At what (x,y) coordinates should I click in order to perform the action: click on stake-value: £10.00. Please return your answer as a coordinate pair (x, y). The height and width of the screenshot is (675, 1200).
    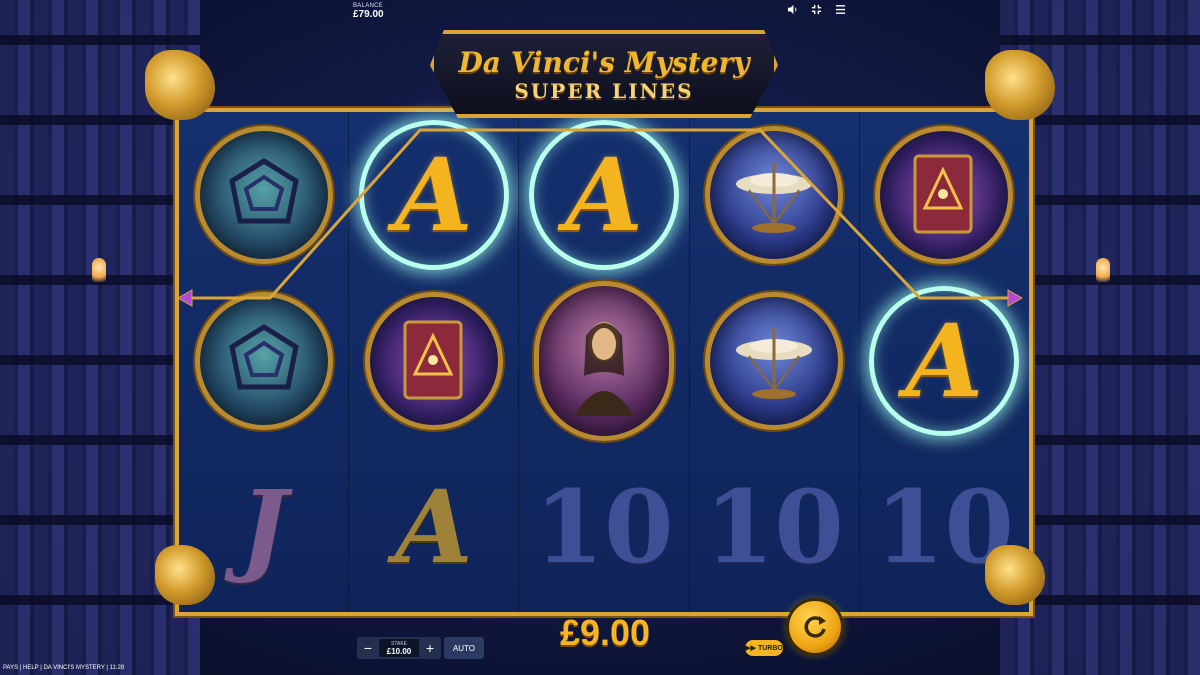
    Looking at the image, I should click on (399, 651).